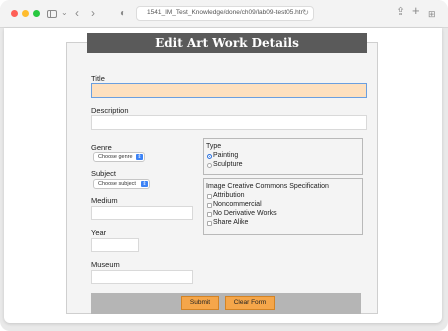  What do you see at coordinates (123, 14) in the screenshot?
I see `privacy-shield-icon: ◐` at bounding box center [123, 14].